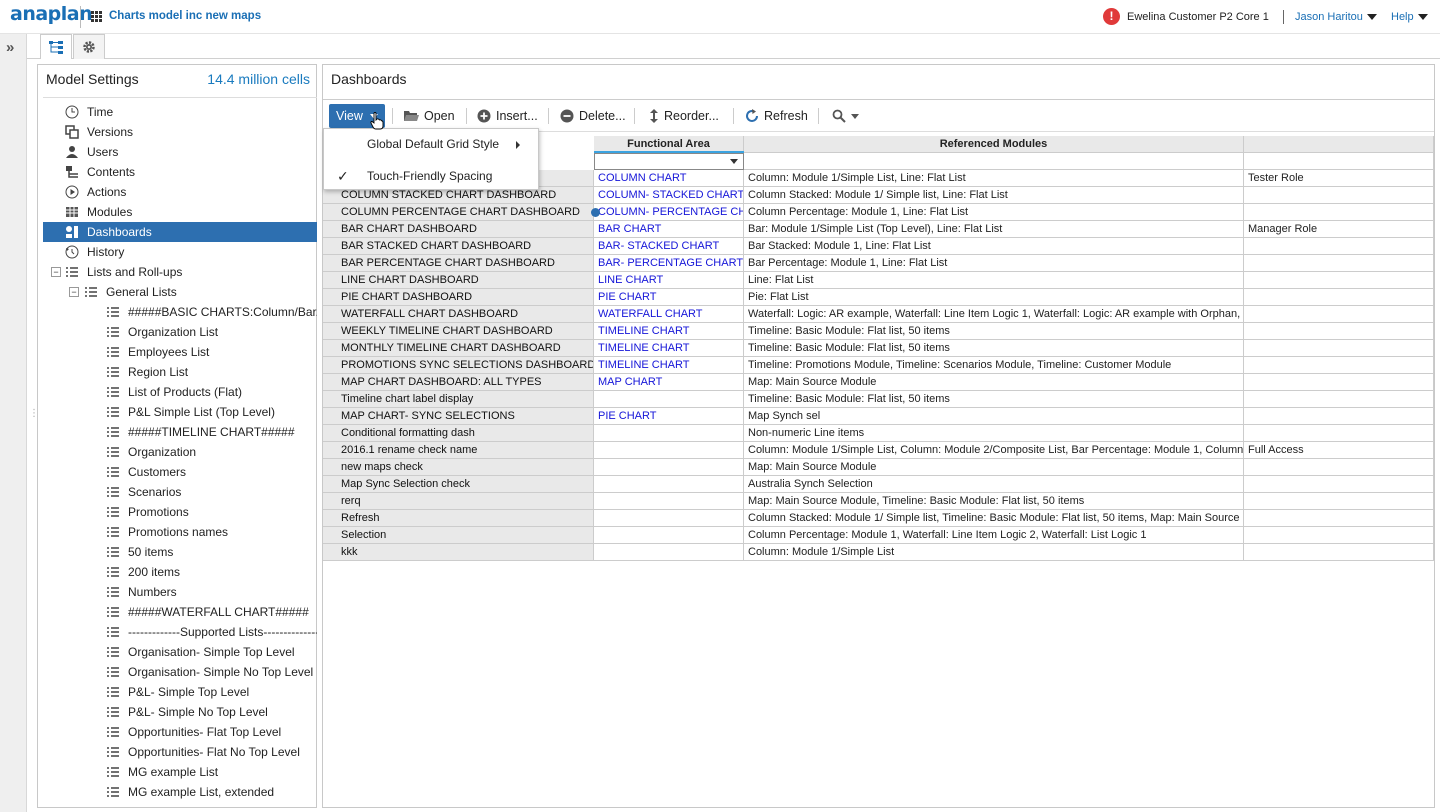  Describe the element at coordinates (100, 172) in the screenshot. I see `tree-item-contents: Contents` at that location.